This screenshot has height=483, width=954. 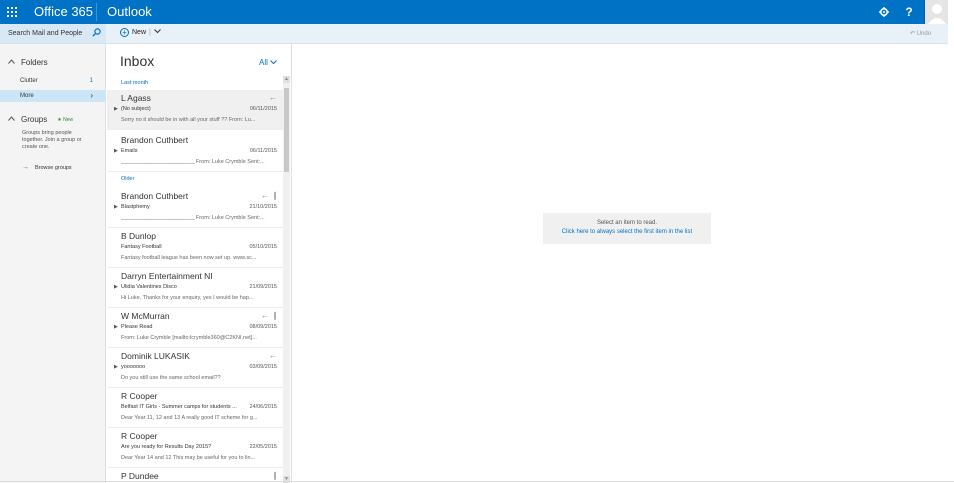 I want to click on message-date: 03/09/2015, so click(x=263, y=367).